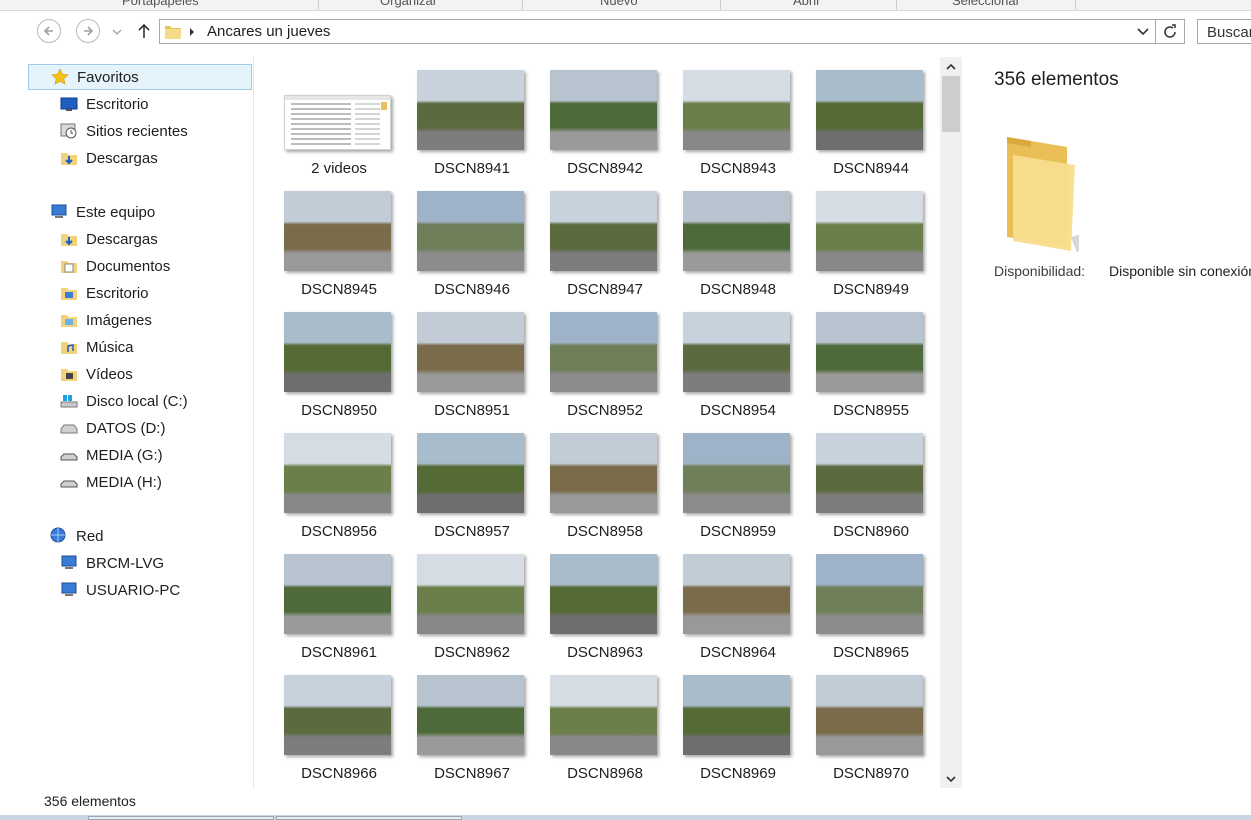  Describe the element at coordinates (69, 267) in the screenshot. I see `documents-folder-icon` at that location.